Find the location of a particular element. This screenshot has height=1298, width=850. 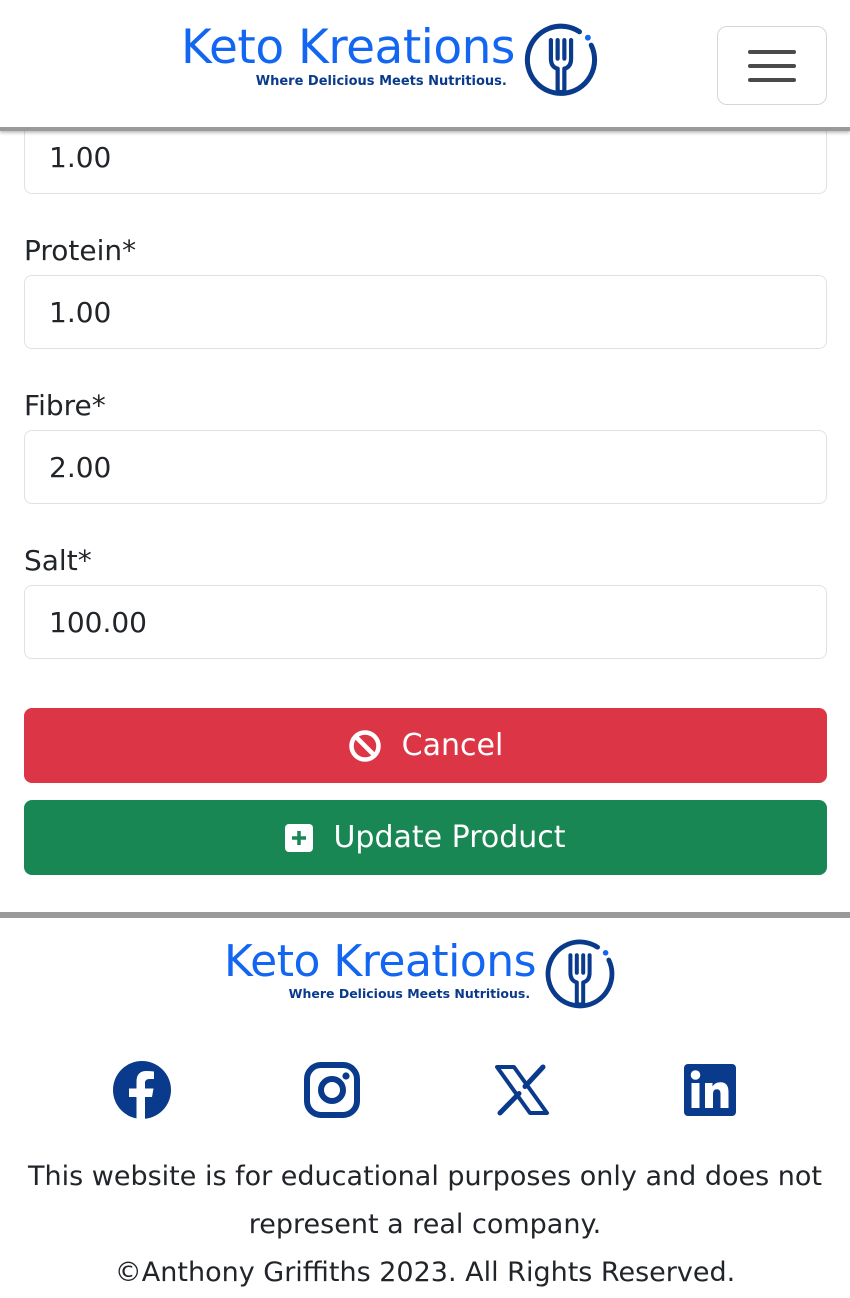

plus-square-icon is located at coordinates (299, 837).